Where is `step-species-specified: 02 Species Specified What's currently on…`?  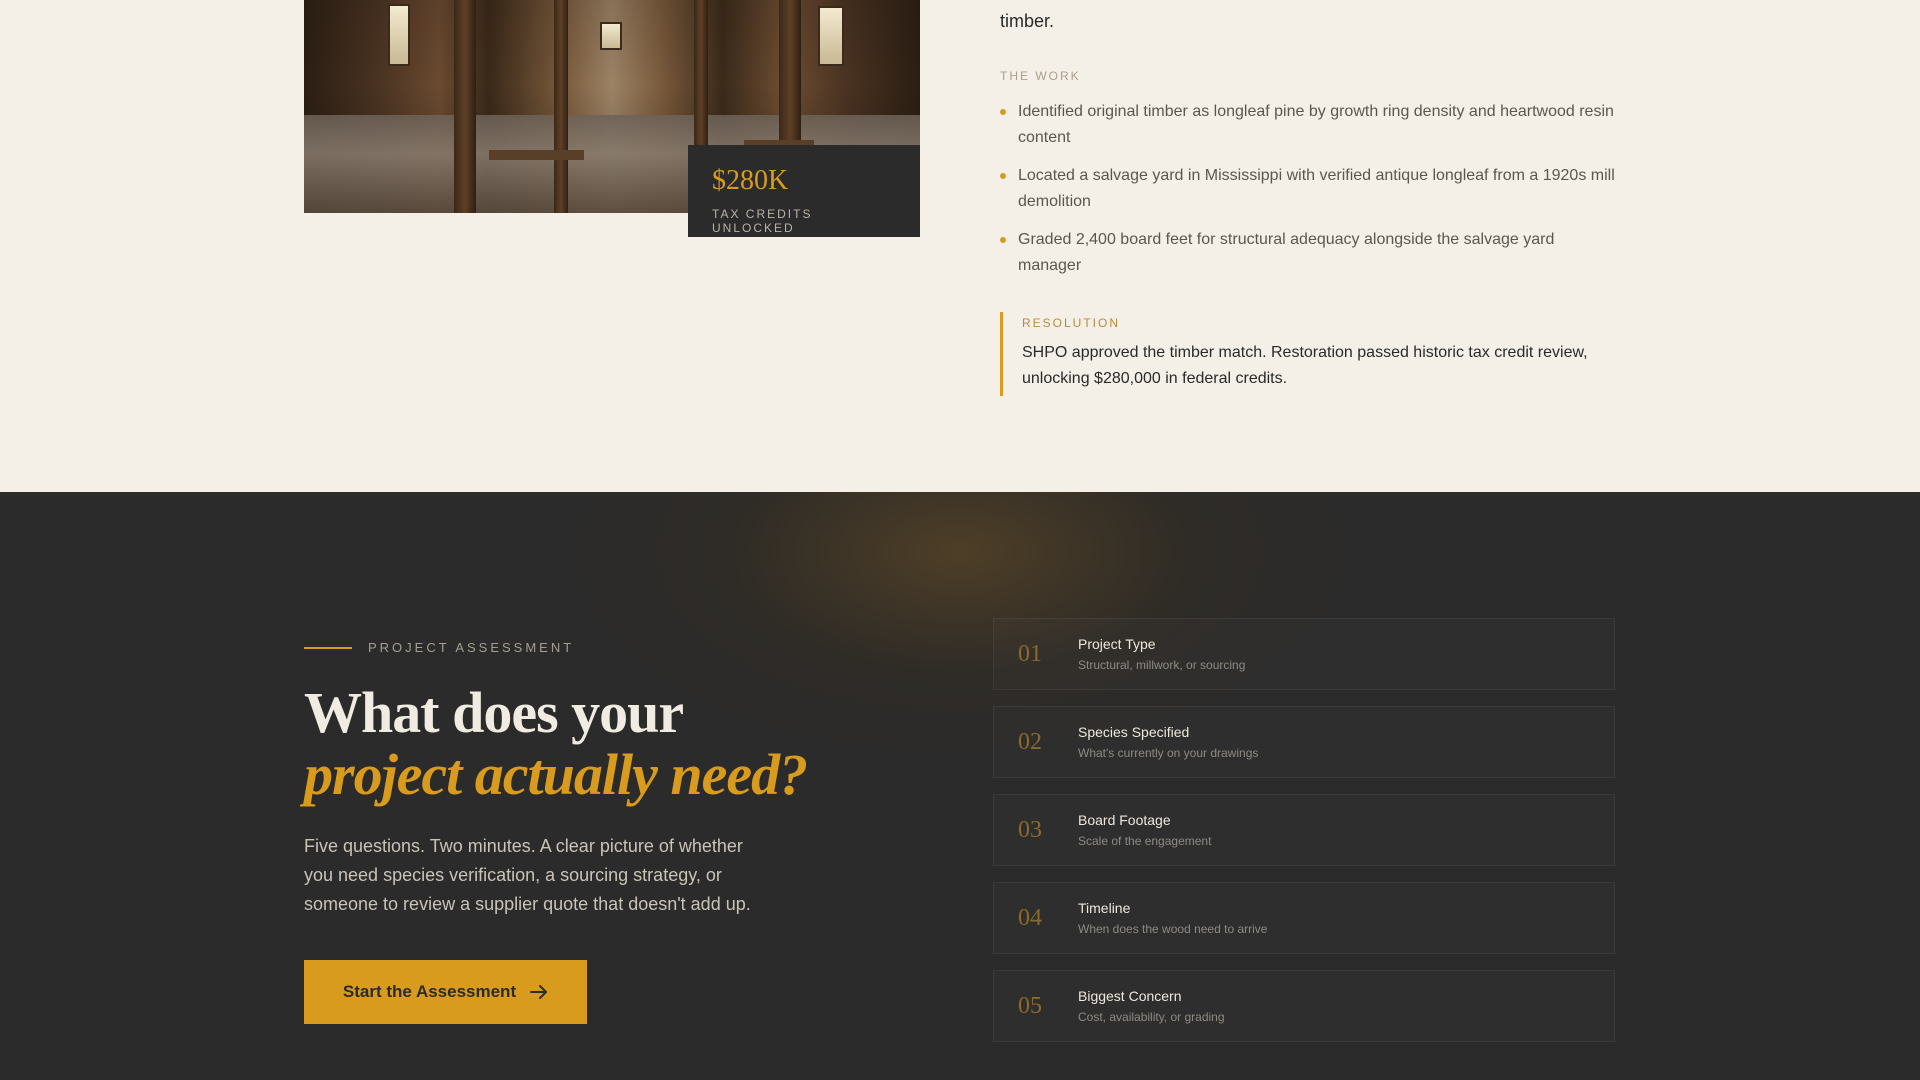
step-species-specified: 02 Species Specified What's currently on… is located at coordinates (1304, 742).